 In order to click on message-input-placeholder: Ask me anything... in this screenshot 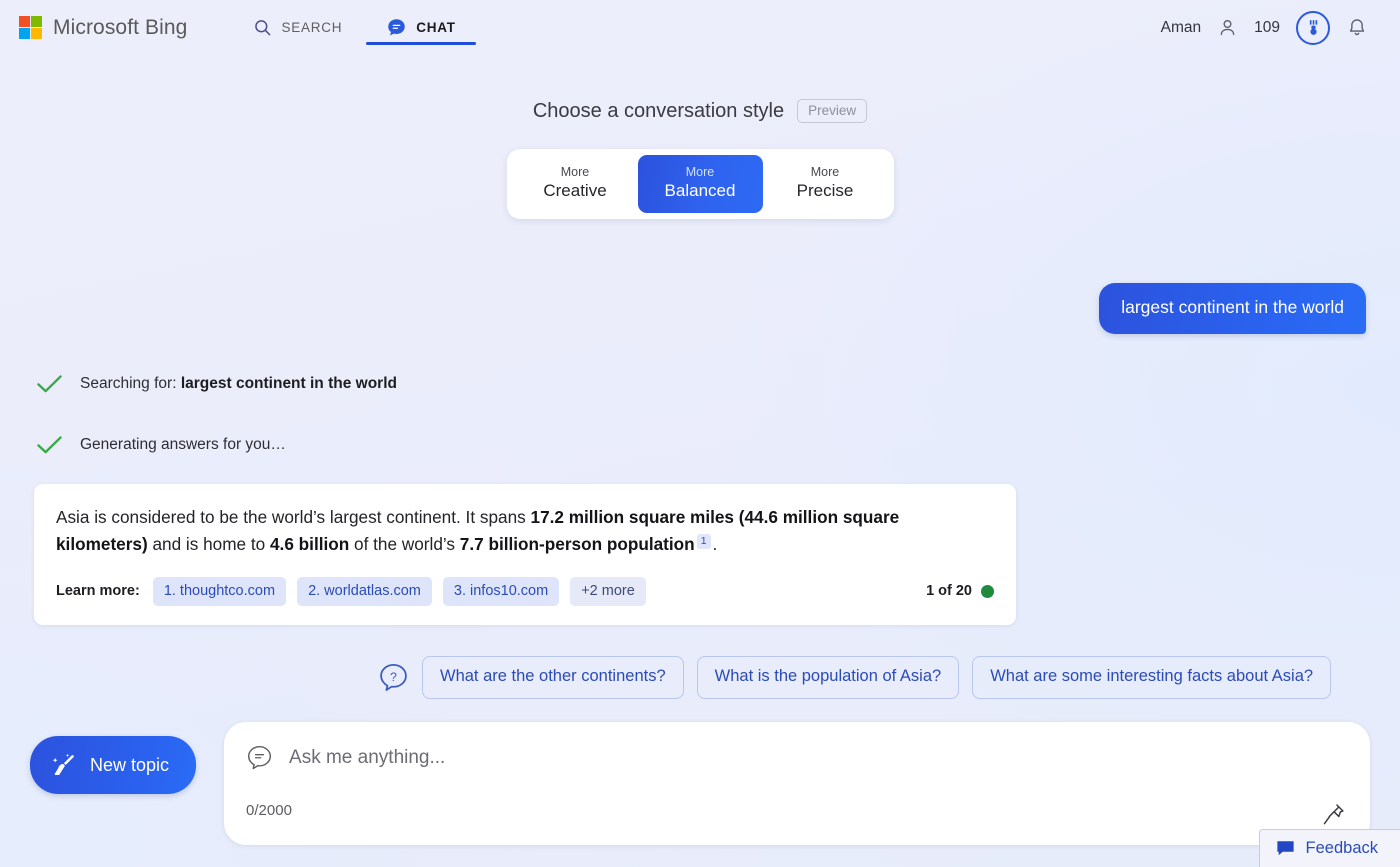, I will do `click(367, 758)`.